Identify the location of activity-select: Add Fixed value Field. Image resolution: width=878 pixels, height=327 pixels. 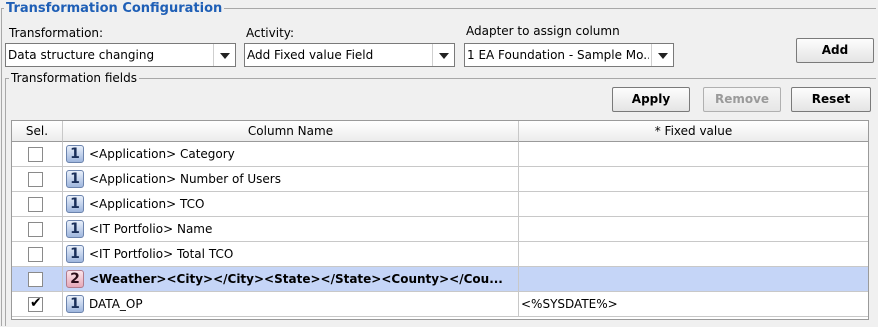
(349, 55).